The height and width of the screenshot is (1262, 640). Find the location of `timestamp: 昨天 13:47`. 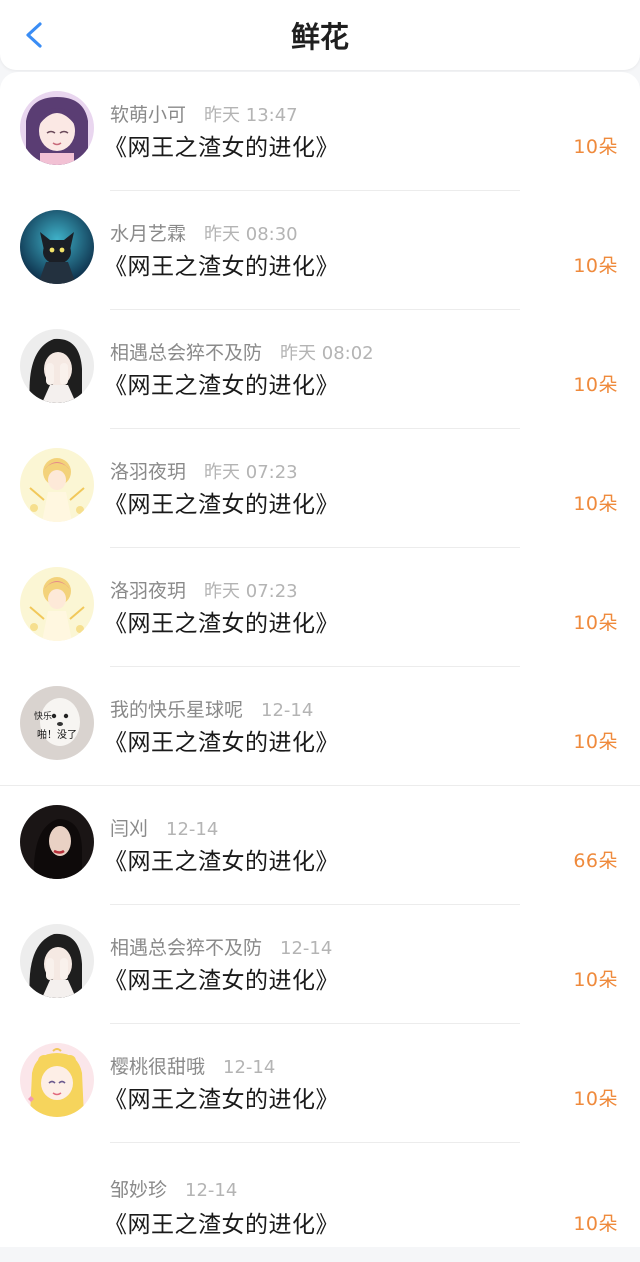

timestamp: 昨天 13:47 is located at coordinates (251, 115).